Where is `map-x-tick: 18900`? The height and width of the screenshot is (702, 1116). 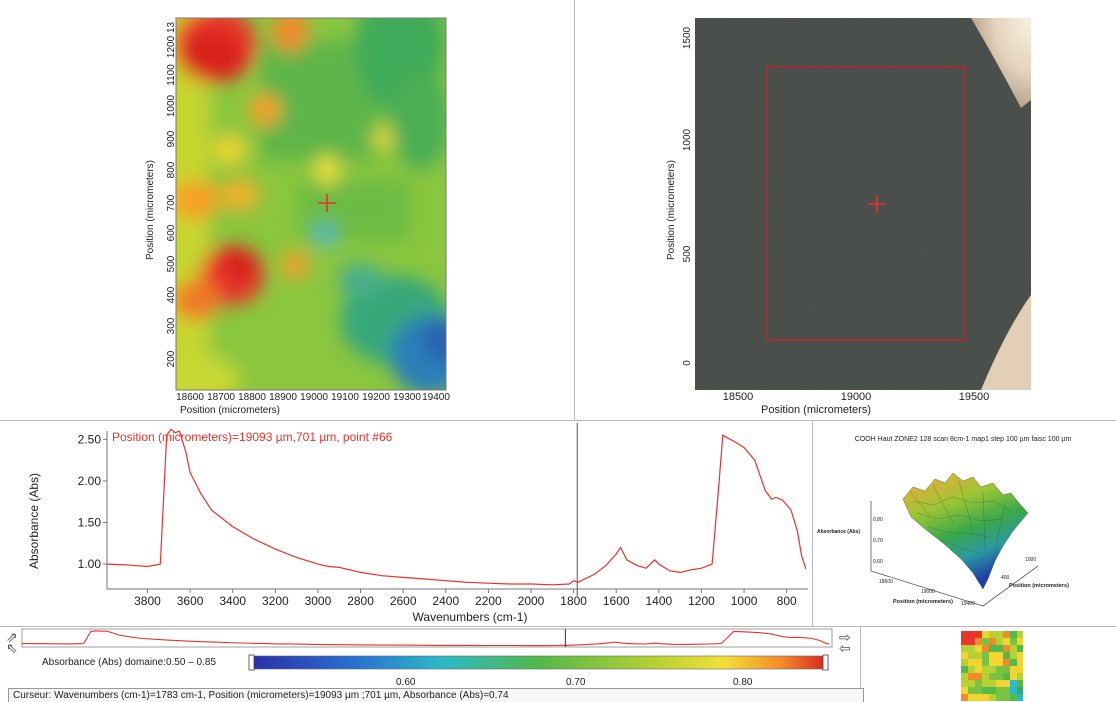
map-x-tick: 18900 is located at coordinates (283, 397).